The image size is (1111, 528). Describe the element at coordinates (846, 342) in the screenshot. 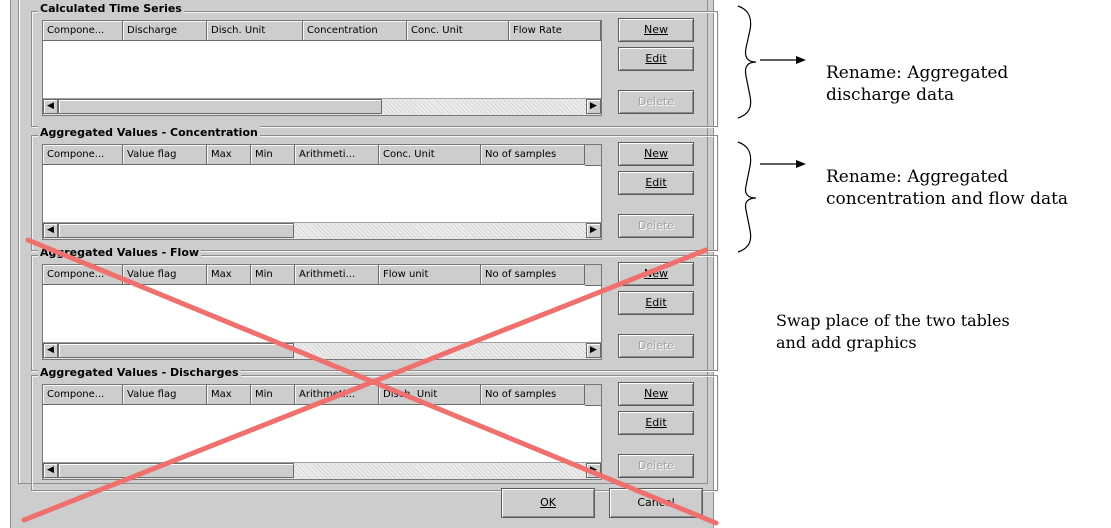

I see `annotation-line: and add graphics` at that location.